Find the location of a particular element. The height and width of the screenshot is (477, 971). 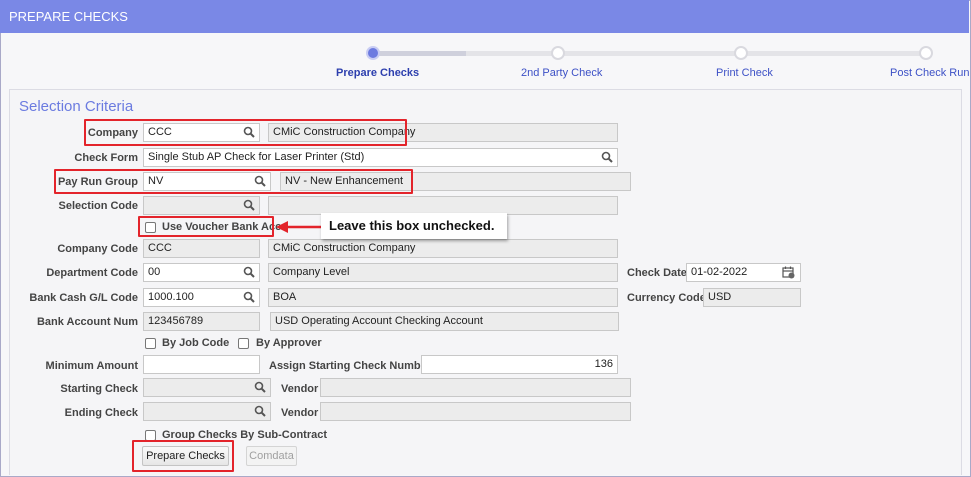

bank-account-num-field: 123456789 is located at coordinates (201, 321).